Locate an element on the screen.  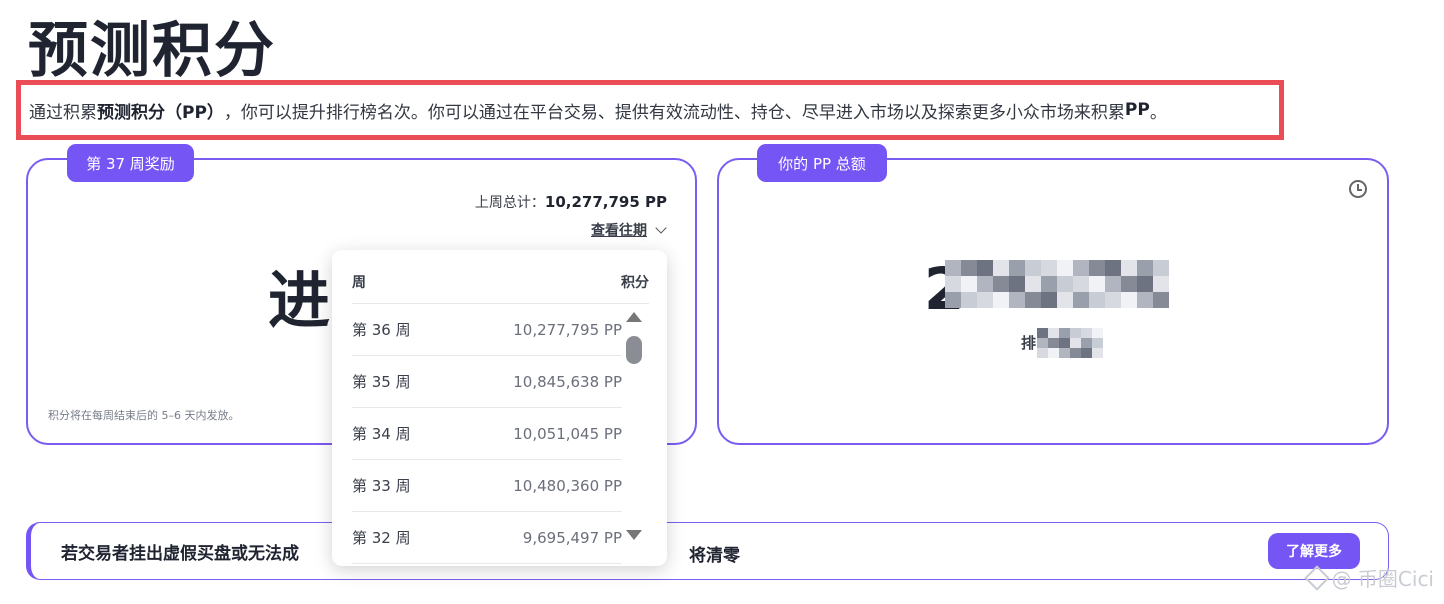
intro-text-bold: 预测积分（PP） is located at coordinates (160, 112).